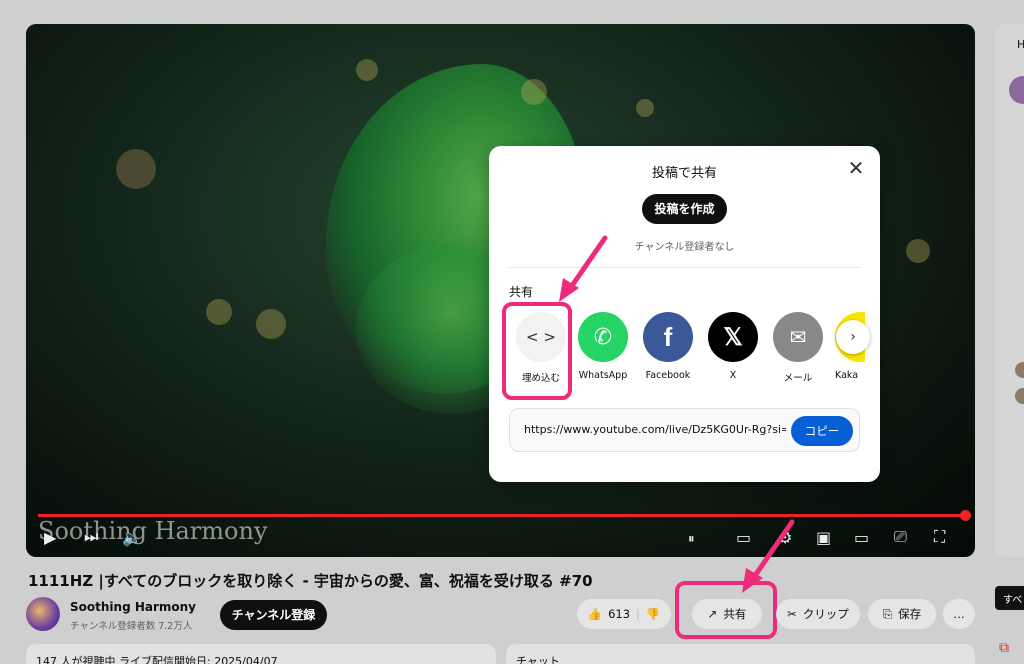 This screenshot has height=664, width=1024. What do you see at coordinates (603, 375) in the screenshot?
I see `share-item-label: WhatsApp` at bounding box center [603, 375].